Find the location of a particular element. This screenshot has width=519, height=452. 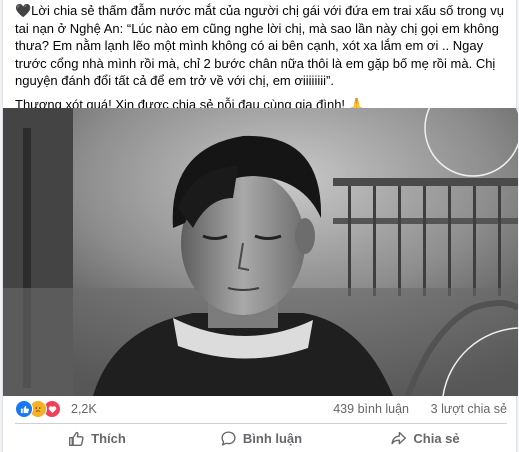

share-icon is located at coordinates (399, 437).